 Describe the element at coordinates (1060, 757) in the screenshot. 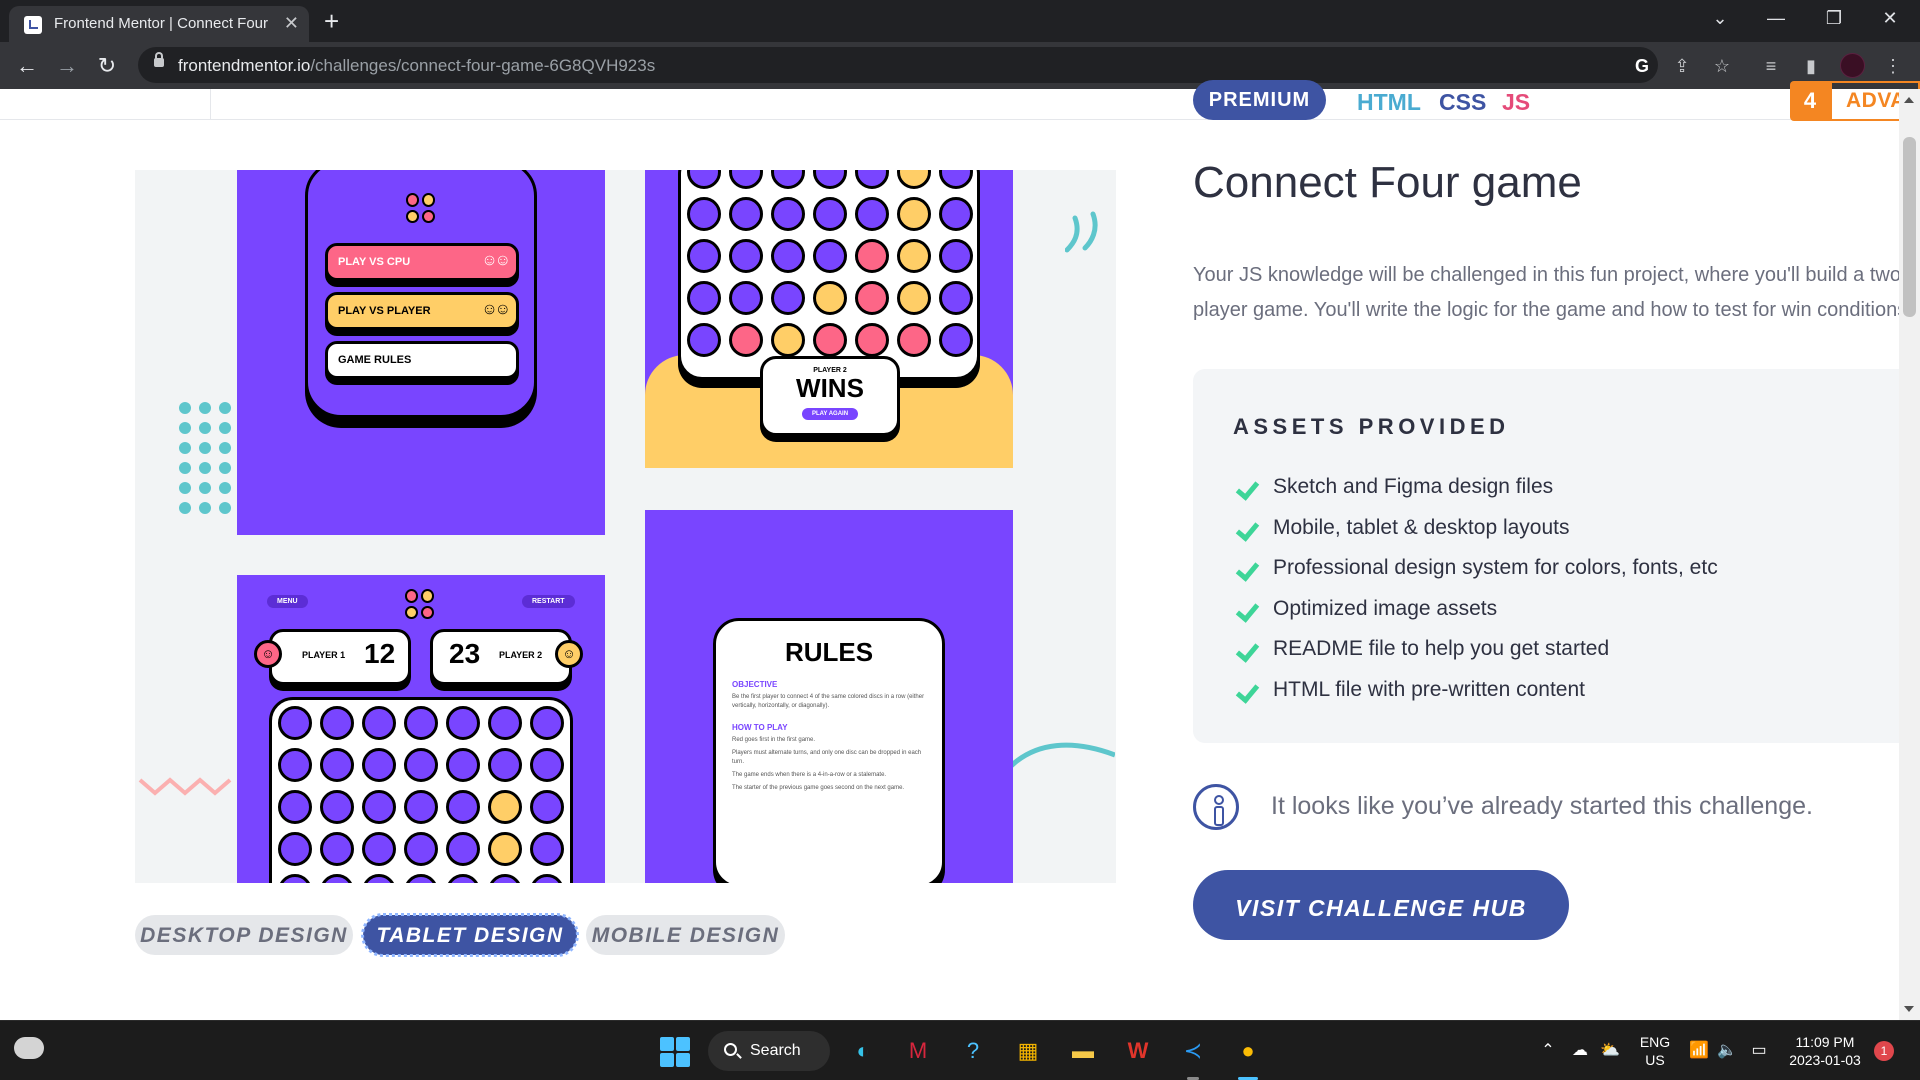

I see `decorative-arc` at that location.